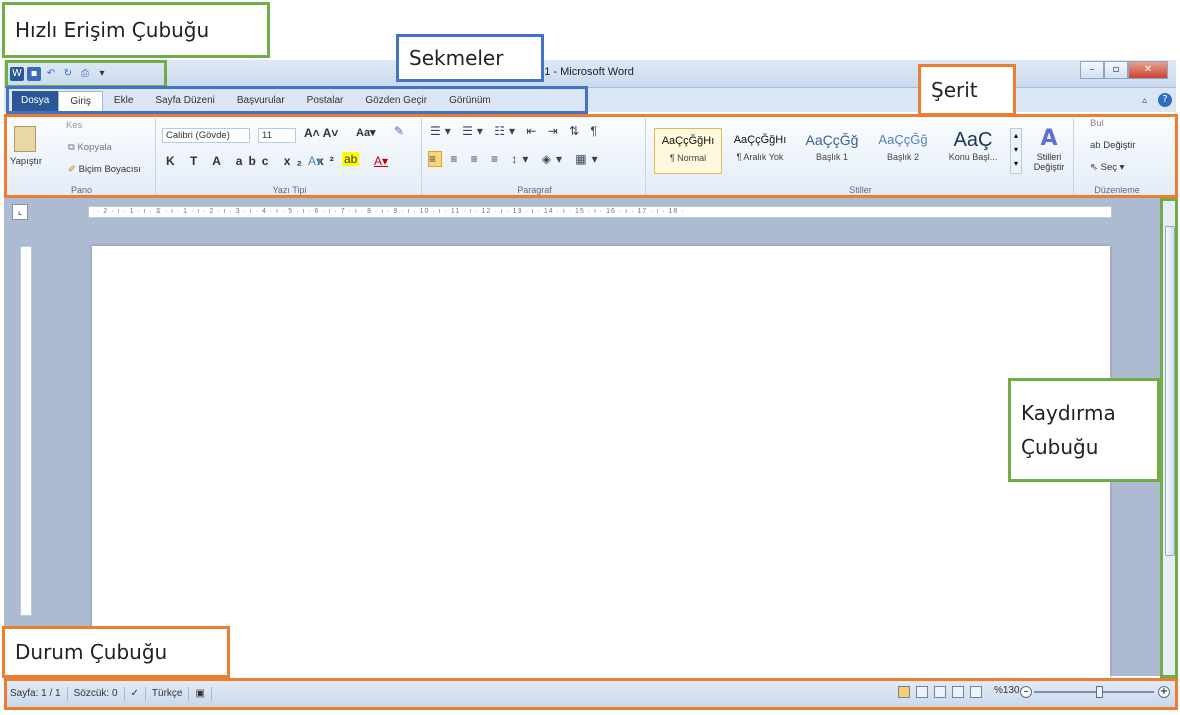  I want to click on annotation-statusbar-box, so click(591, 694).